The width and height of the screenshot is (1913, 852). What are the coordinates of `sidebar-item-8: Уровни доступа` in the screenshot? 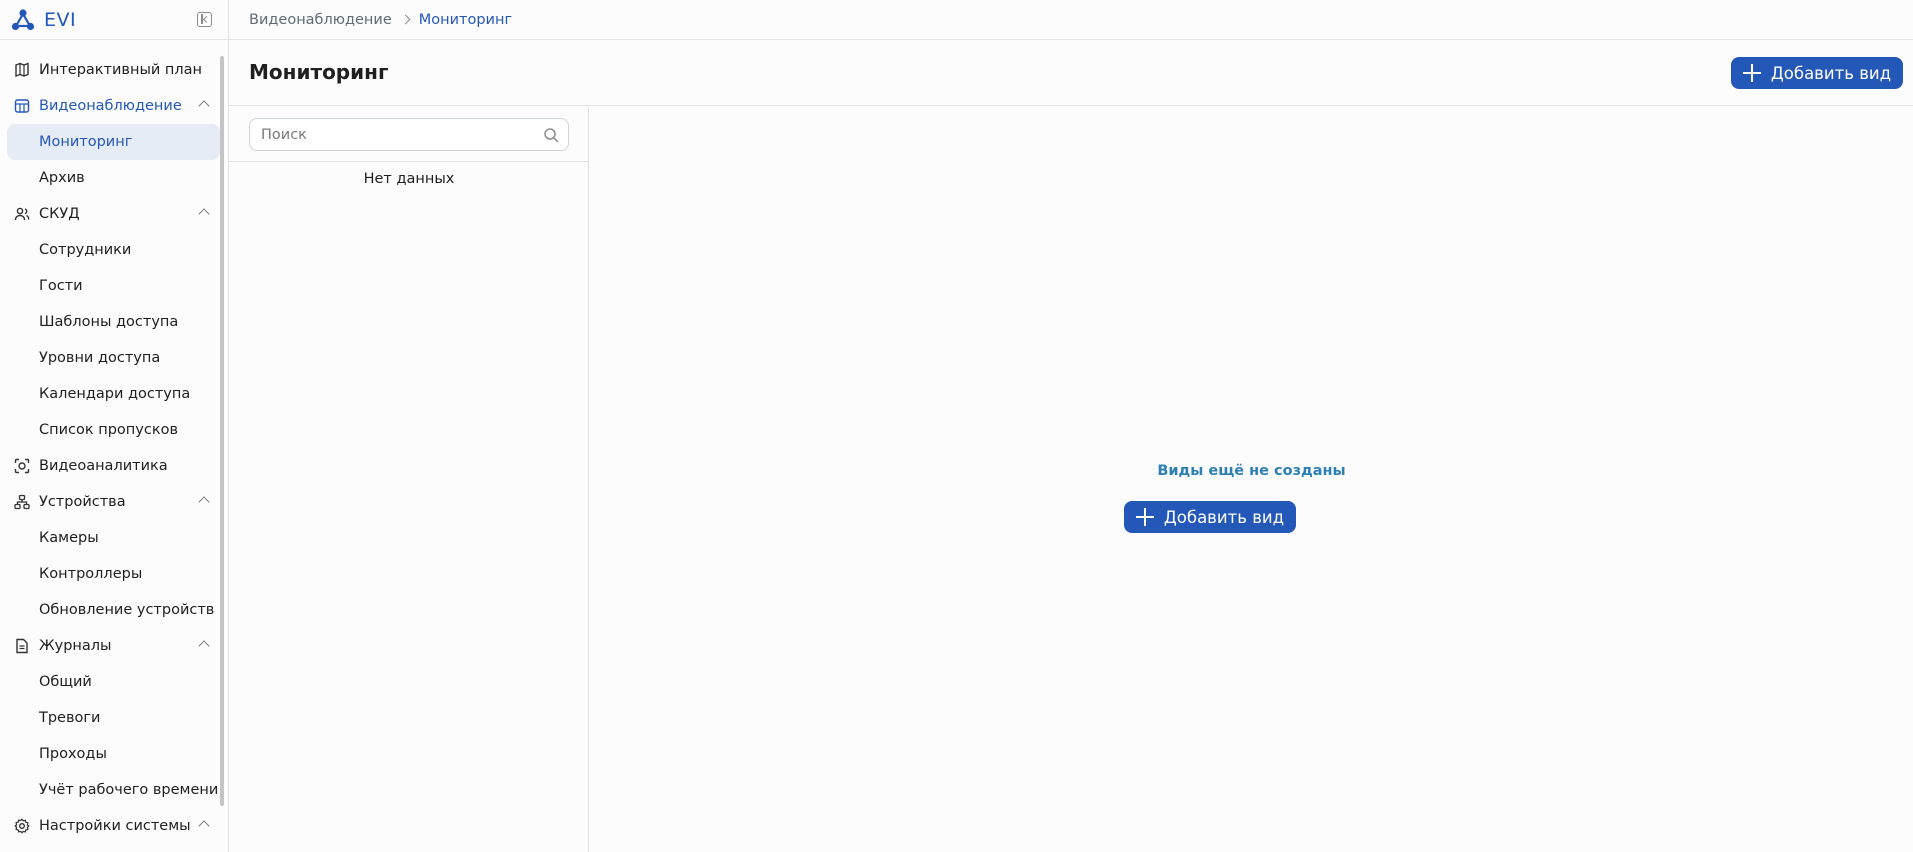 It's located at (110, 358).